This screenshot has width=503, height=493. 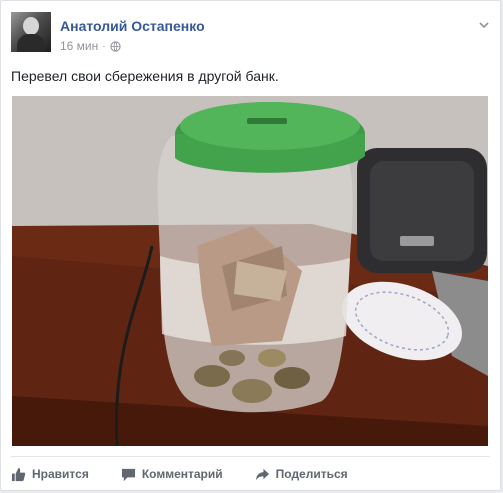 I want to click on share-label: Поделиться, so click(x=311, y=474).